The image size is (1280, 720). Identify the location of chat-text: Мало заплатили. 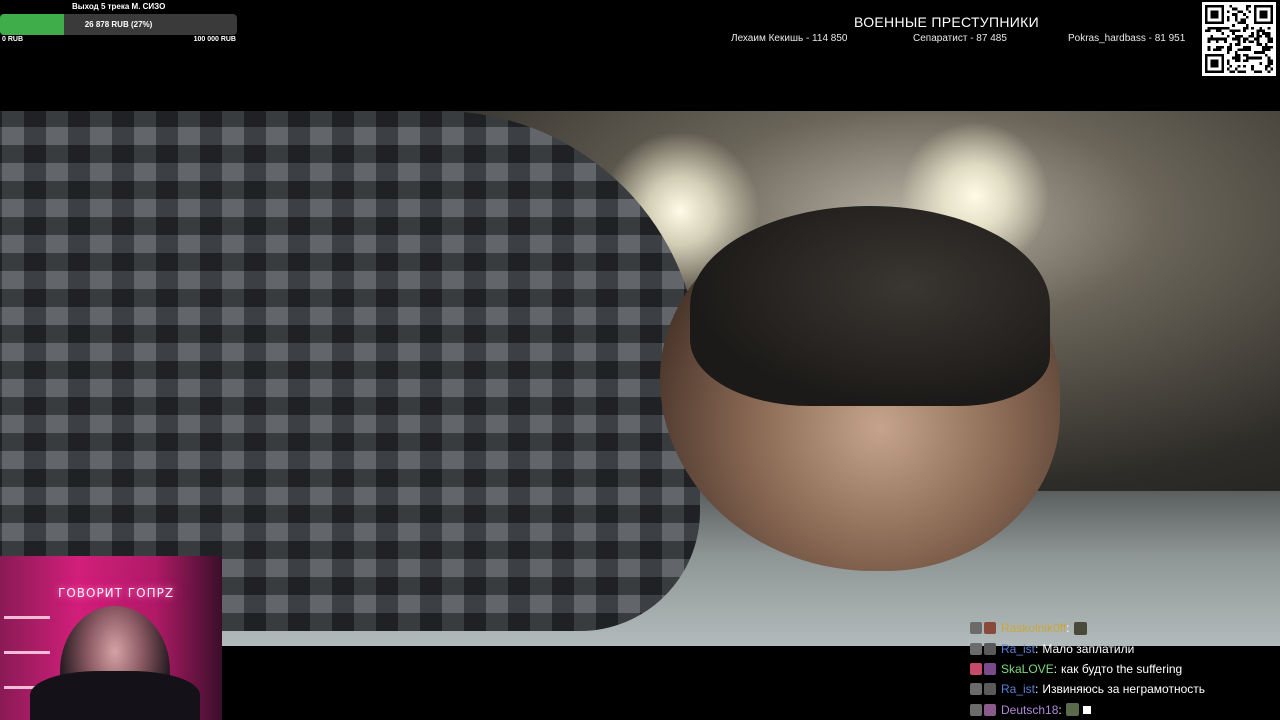
(1088, 648).